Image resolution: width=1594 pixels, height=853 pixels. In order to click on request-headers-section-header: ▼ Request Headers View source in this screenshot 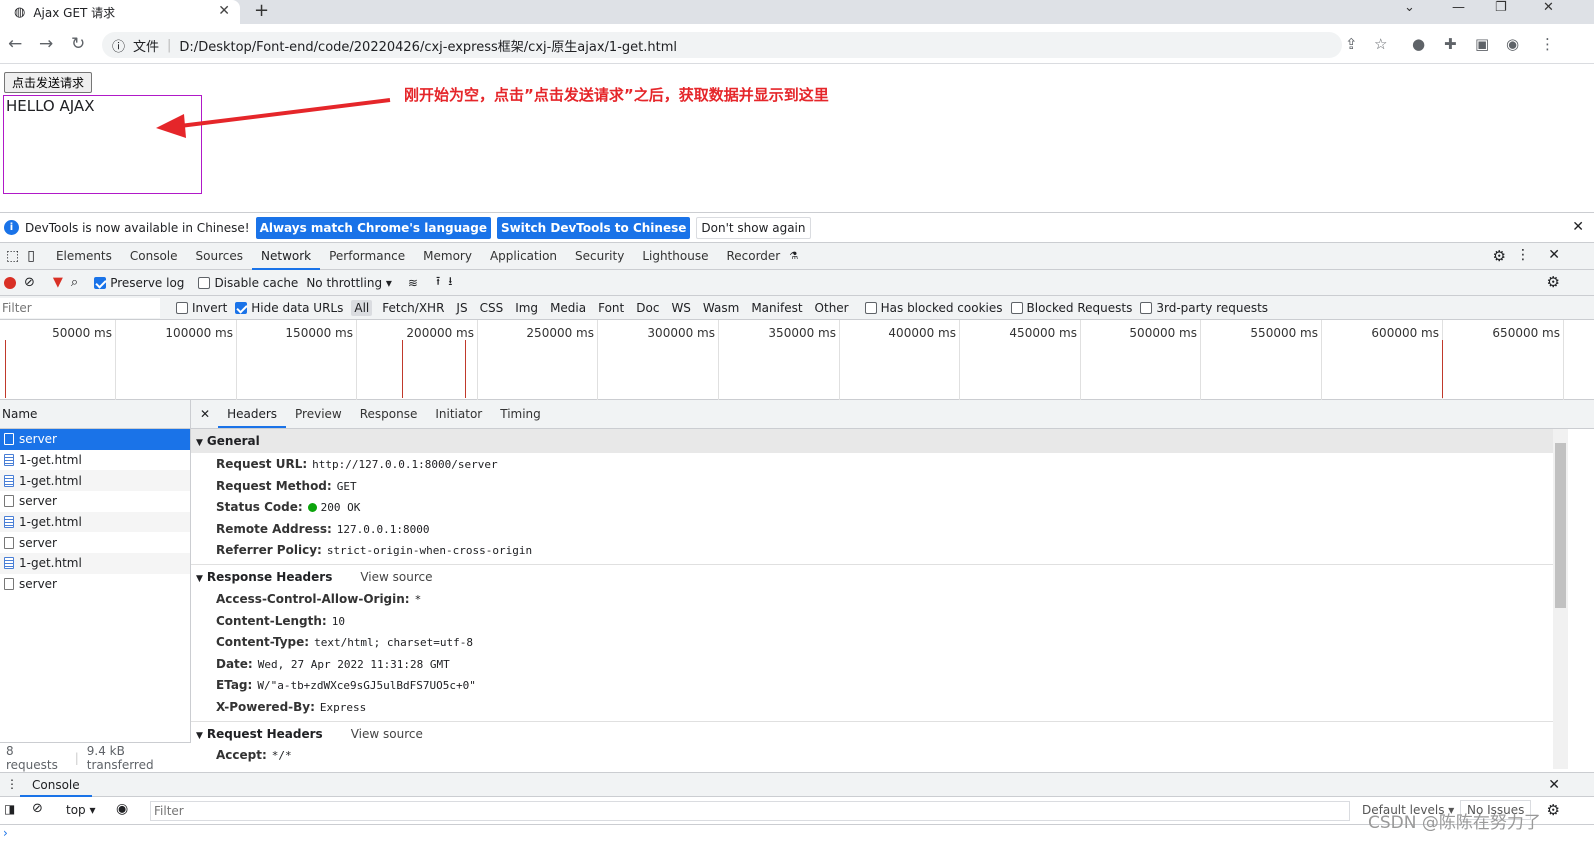, I will do `click(872, 732)`.